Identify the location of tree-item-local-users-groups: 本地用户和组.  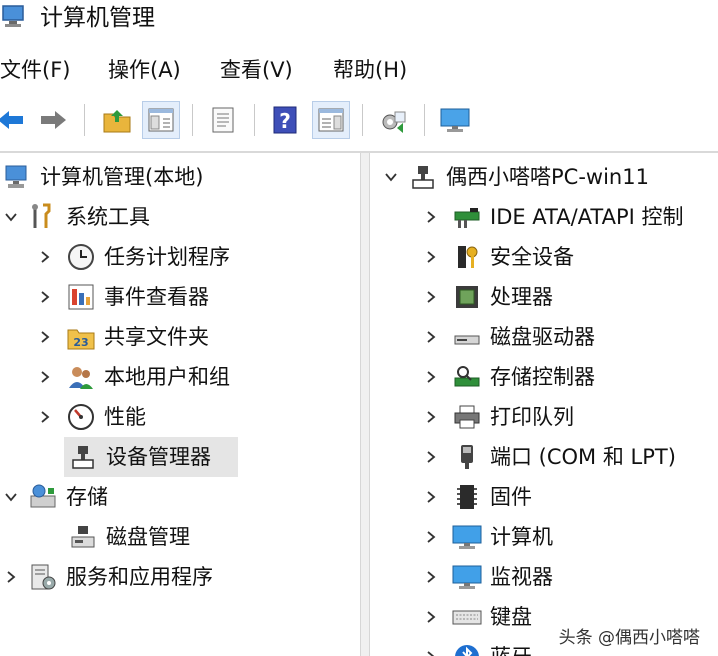
(132, 377).